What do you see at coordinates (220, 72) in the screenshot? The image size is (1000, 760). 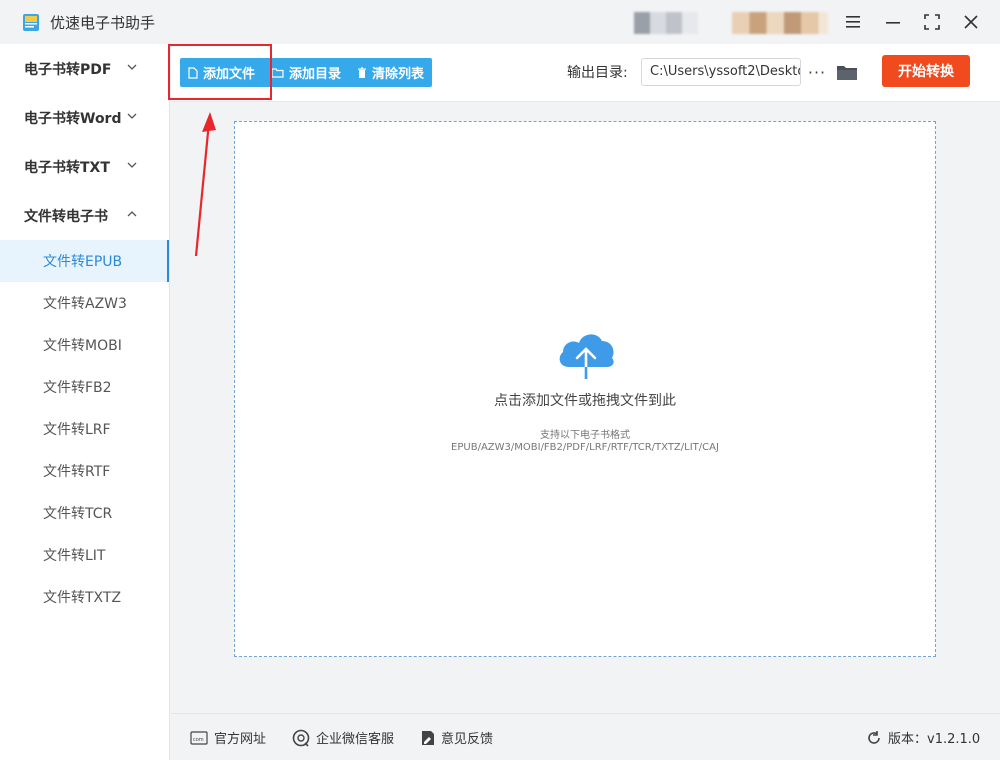 I see `annotation-highlight-box` at bounding box center [220, 72].